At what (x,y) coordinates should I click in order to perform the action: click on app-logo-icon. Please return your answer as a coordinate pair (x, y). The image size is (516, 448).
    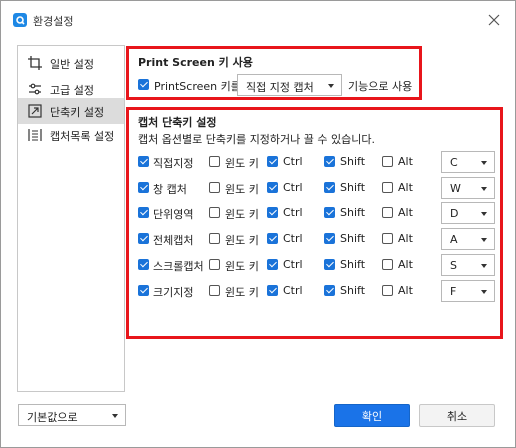
    Looking at the image, I should click on (20, 20).